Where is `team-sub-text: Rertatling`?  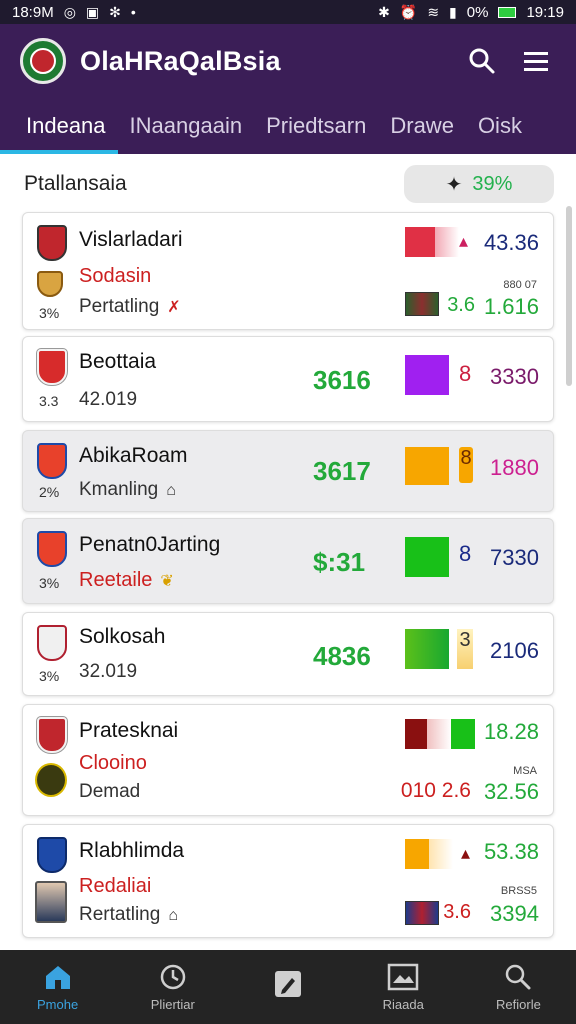
team-sub-text: Rertatling is located at coordinates (120, 914).